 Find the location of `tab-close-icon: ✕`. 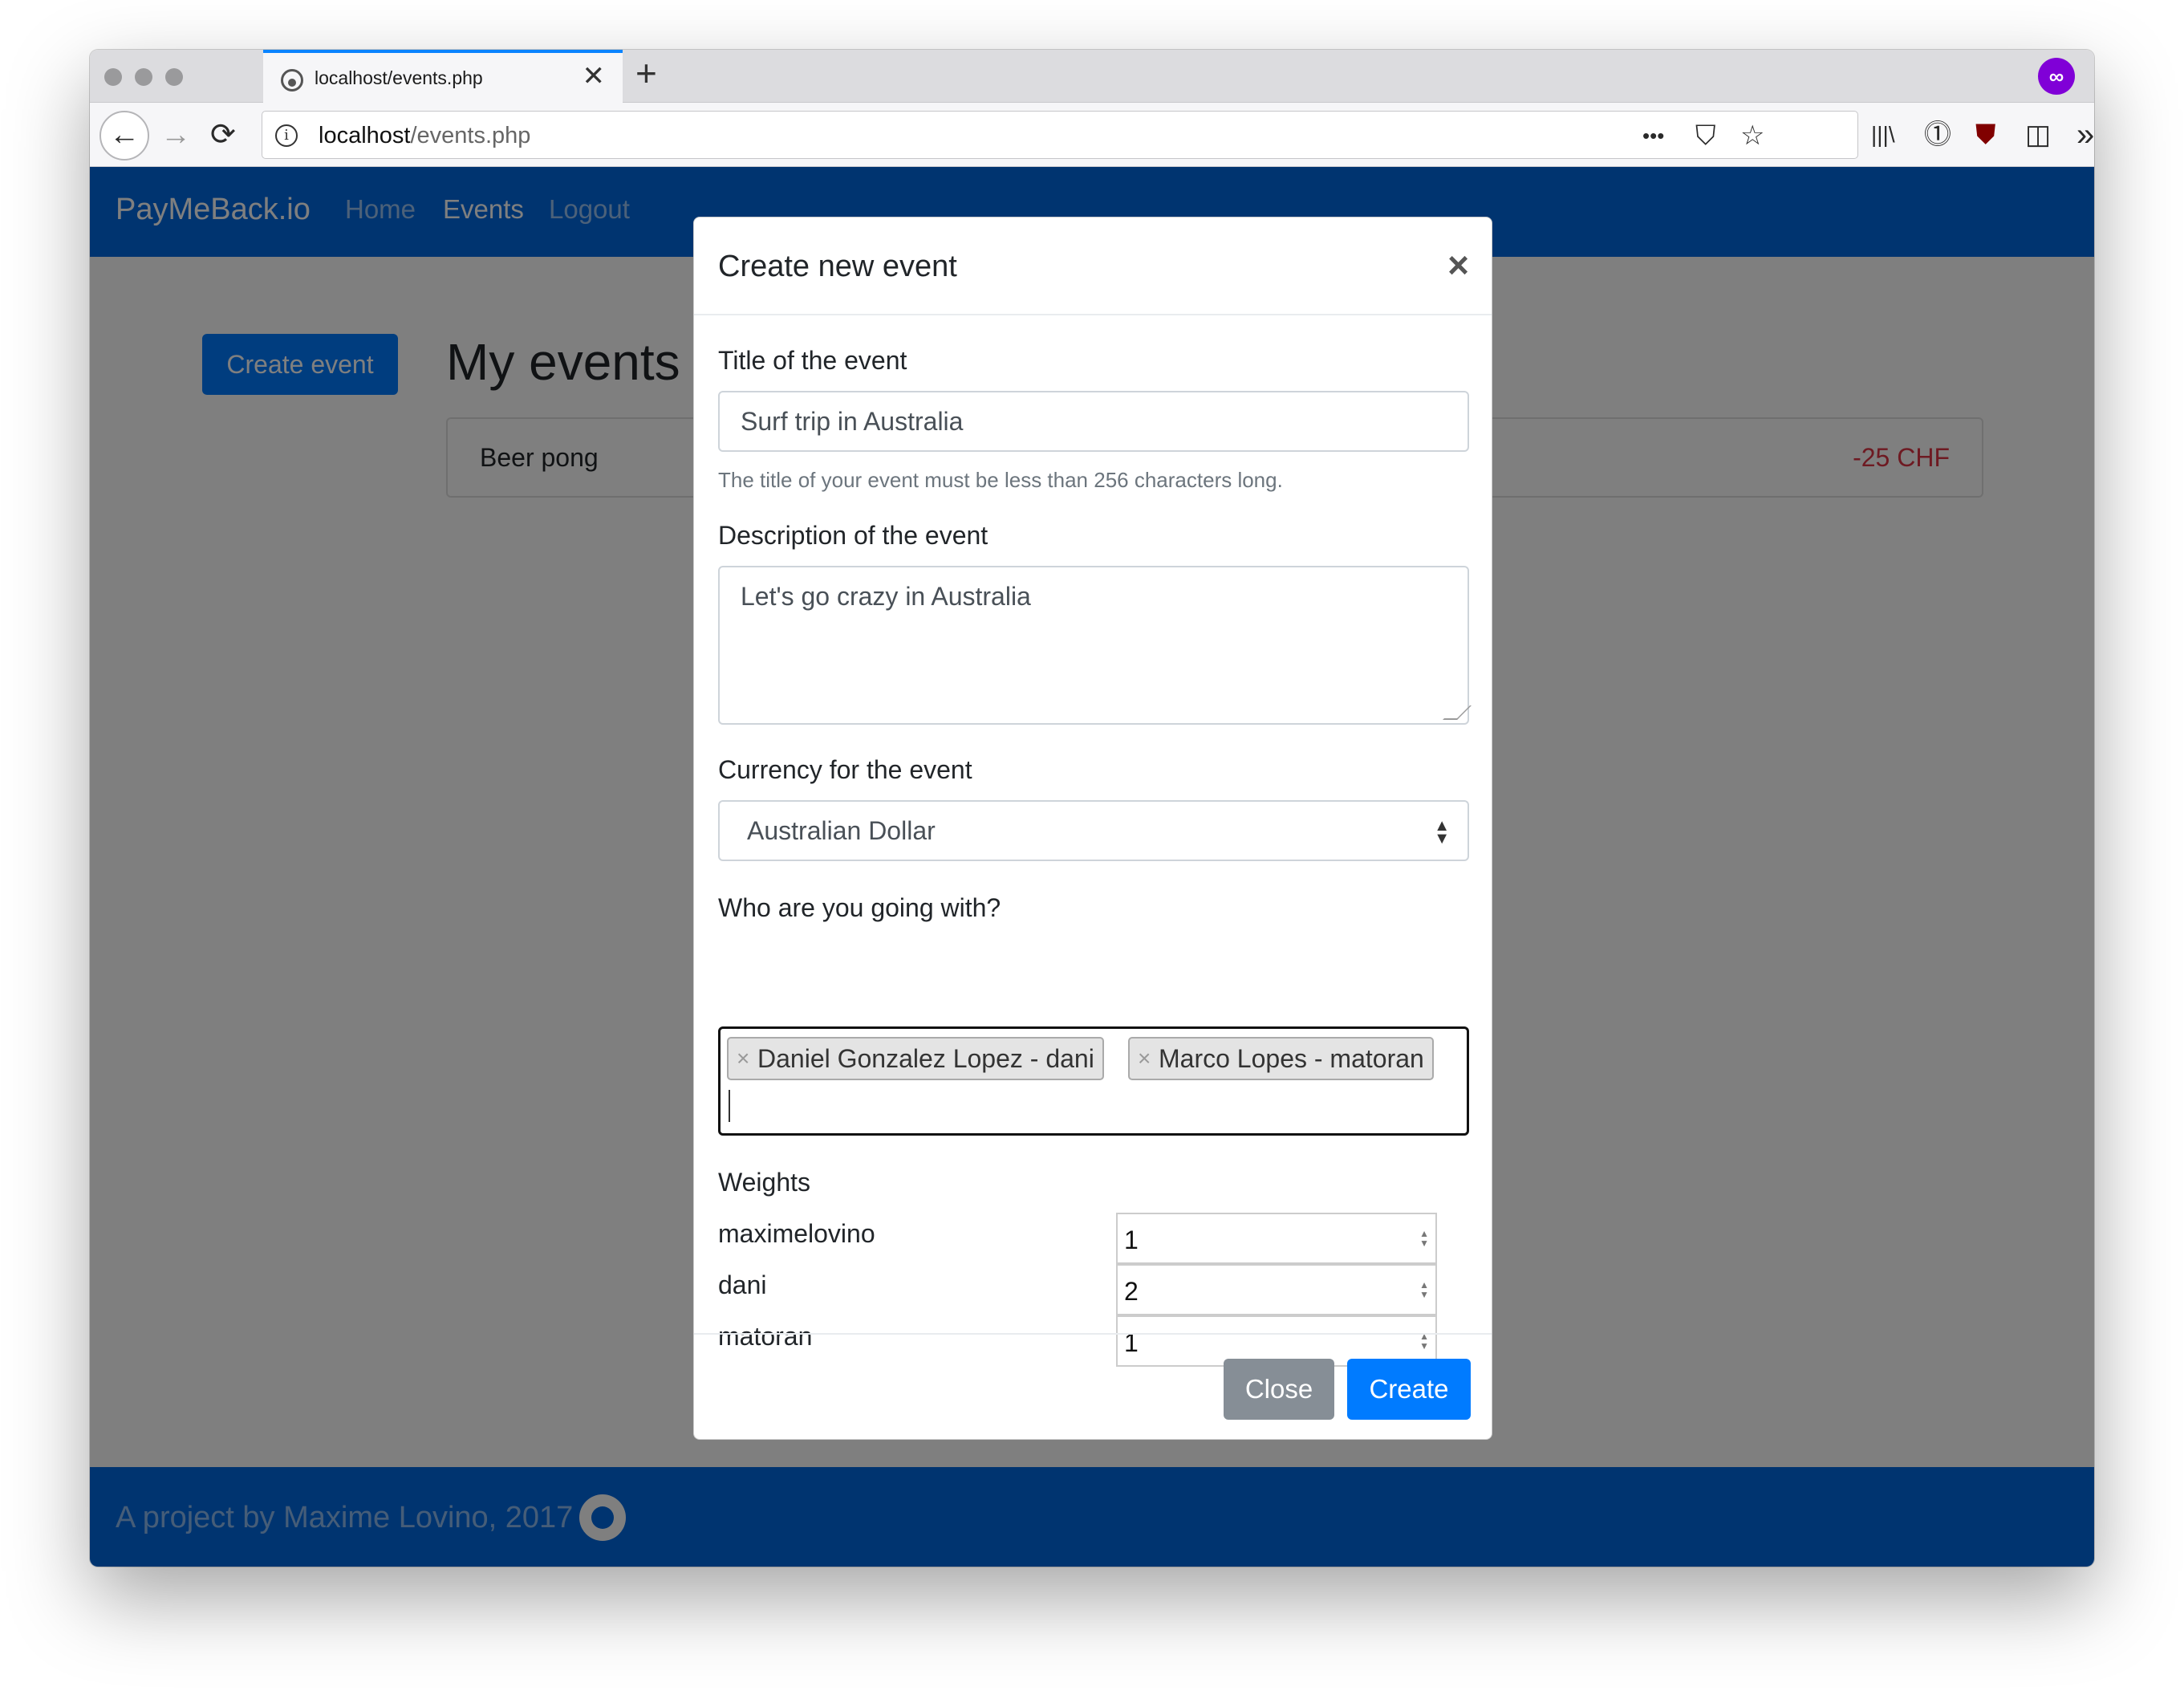

tab-close-icon: ✕ is located at coordinates (594, 76).